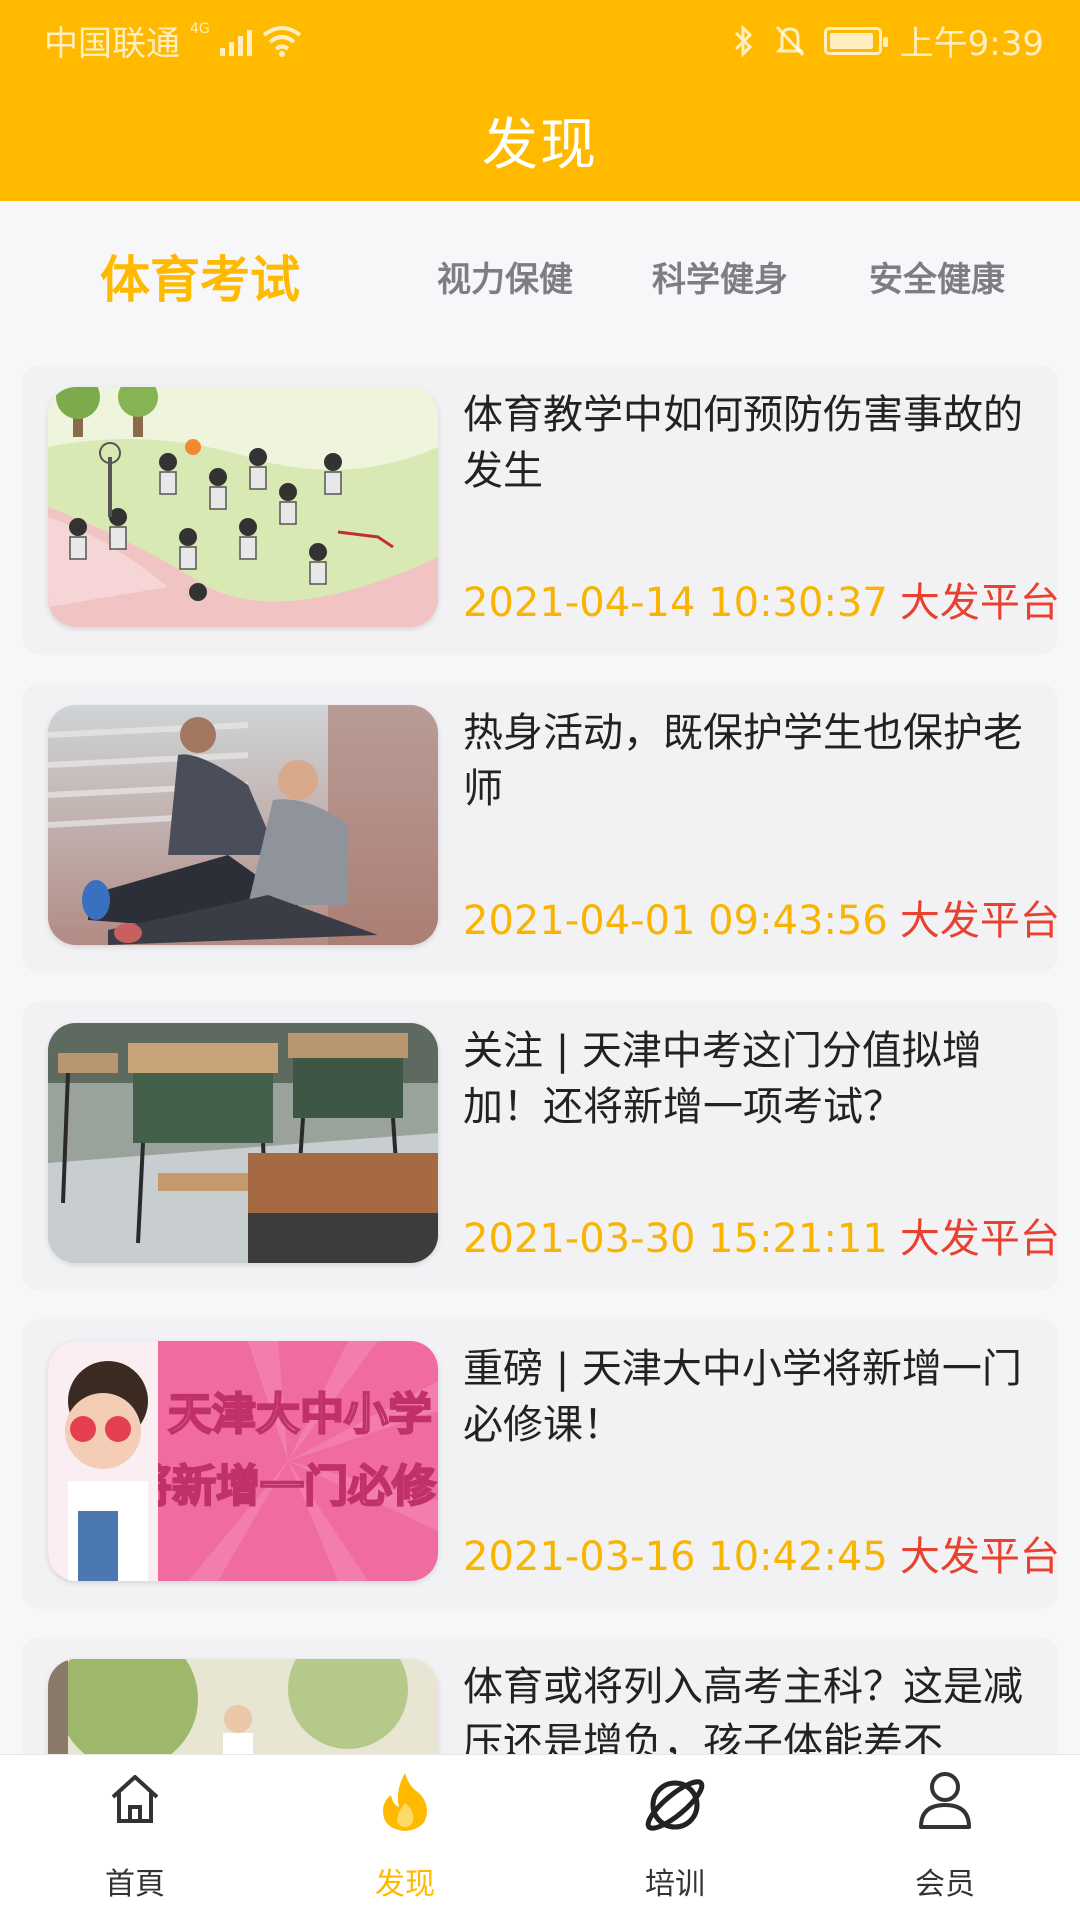  What do you see at coordinates (540, 1837) in the screenshot?
I see `bottom-nav: 首頁 发现 培训 会员` at bounding box center [540, 1837].